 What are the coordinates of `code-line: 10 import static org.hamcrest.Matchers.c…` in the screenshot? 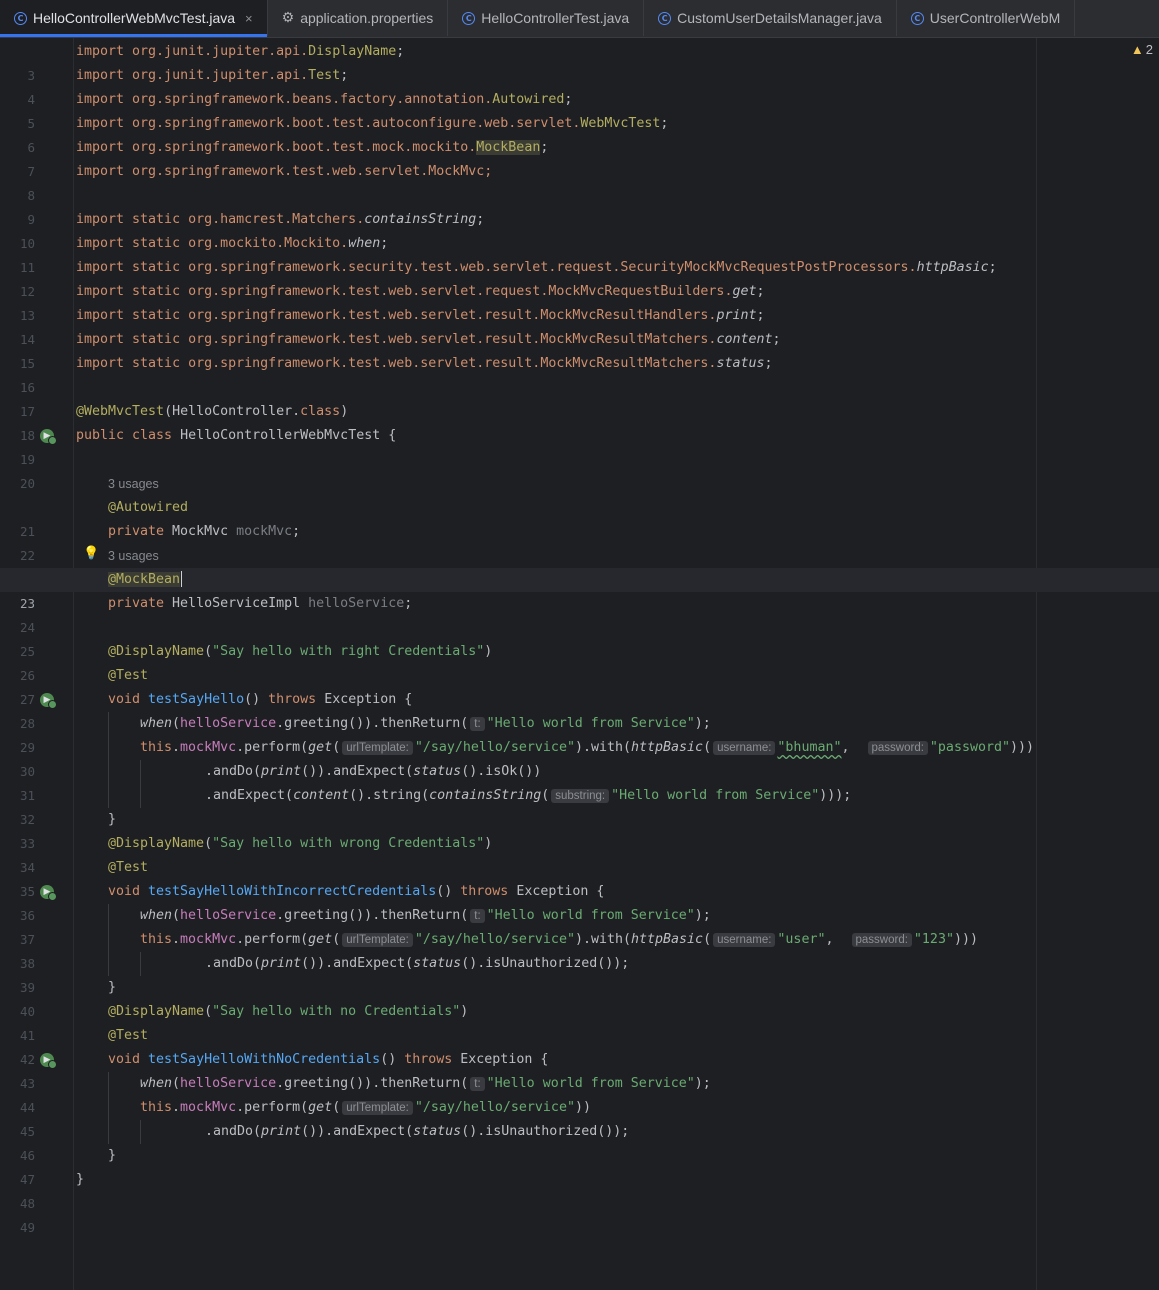 It's located at (579, 229).